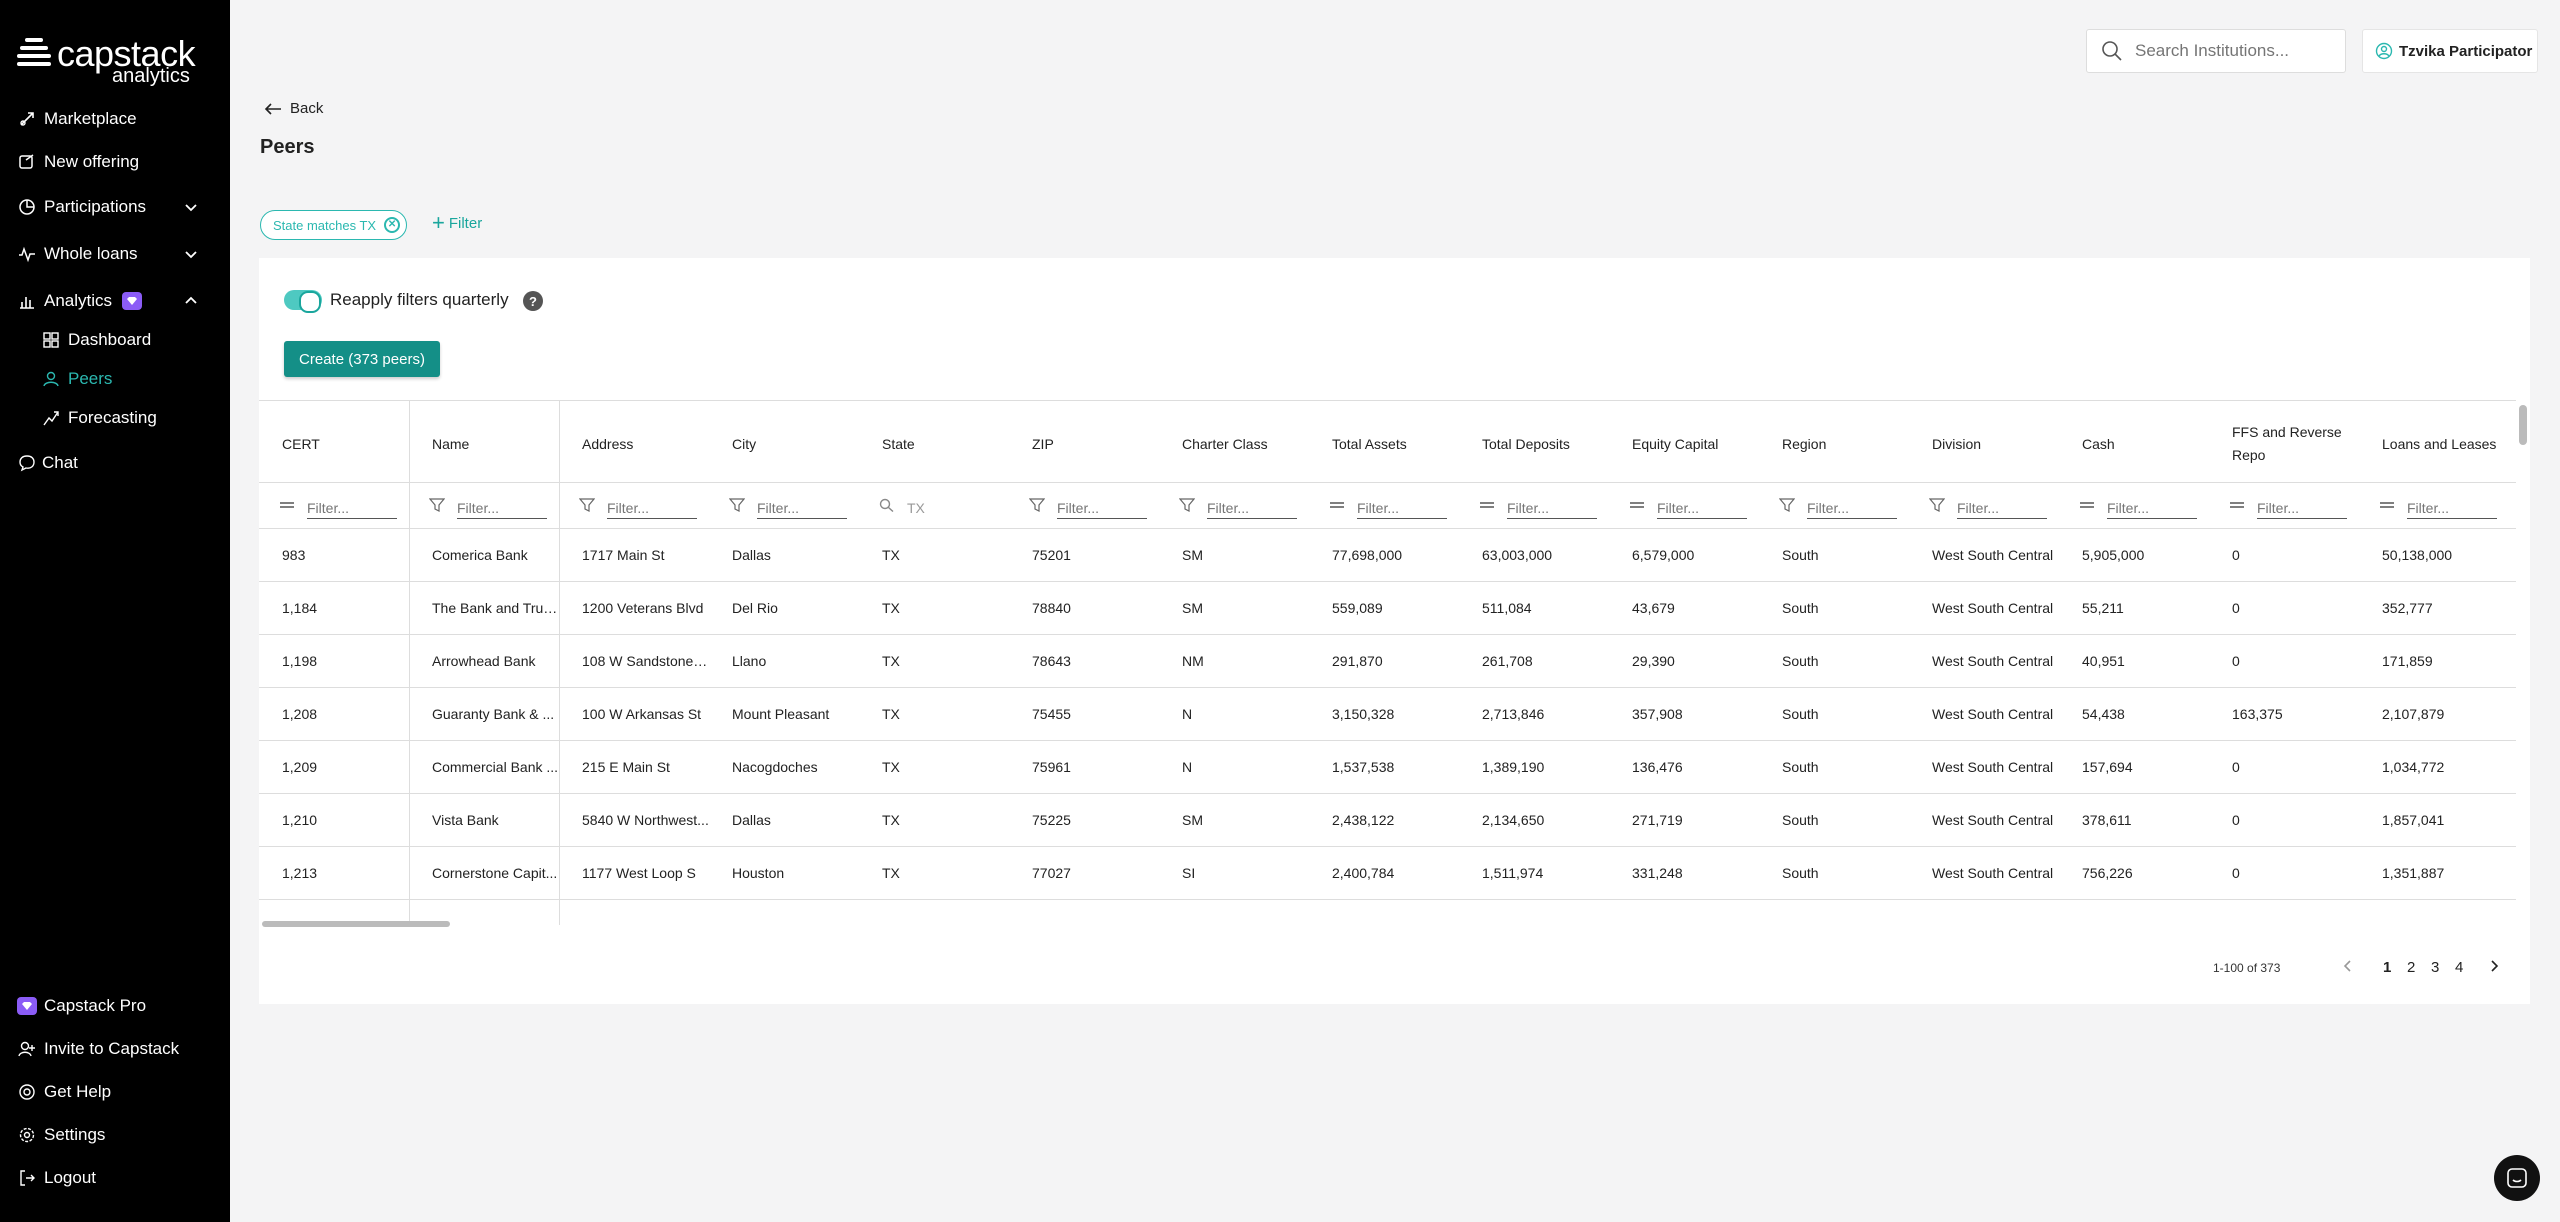 Image resolution: width=2560 pixels, height=1222 pixels. I want to click on close-icon: ✕, so click(392, 225).